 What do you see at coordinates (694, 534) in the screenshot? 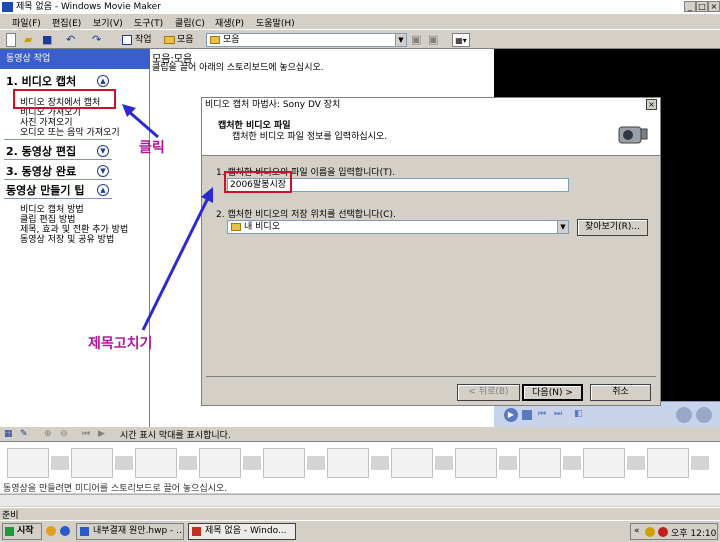
I see `clock: 오후 12:10` at bounding box center [694, 534].